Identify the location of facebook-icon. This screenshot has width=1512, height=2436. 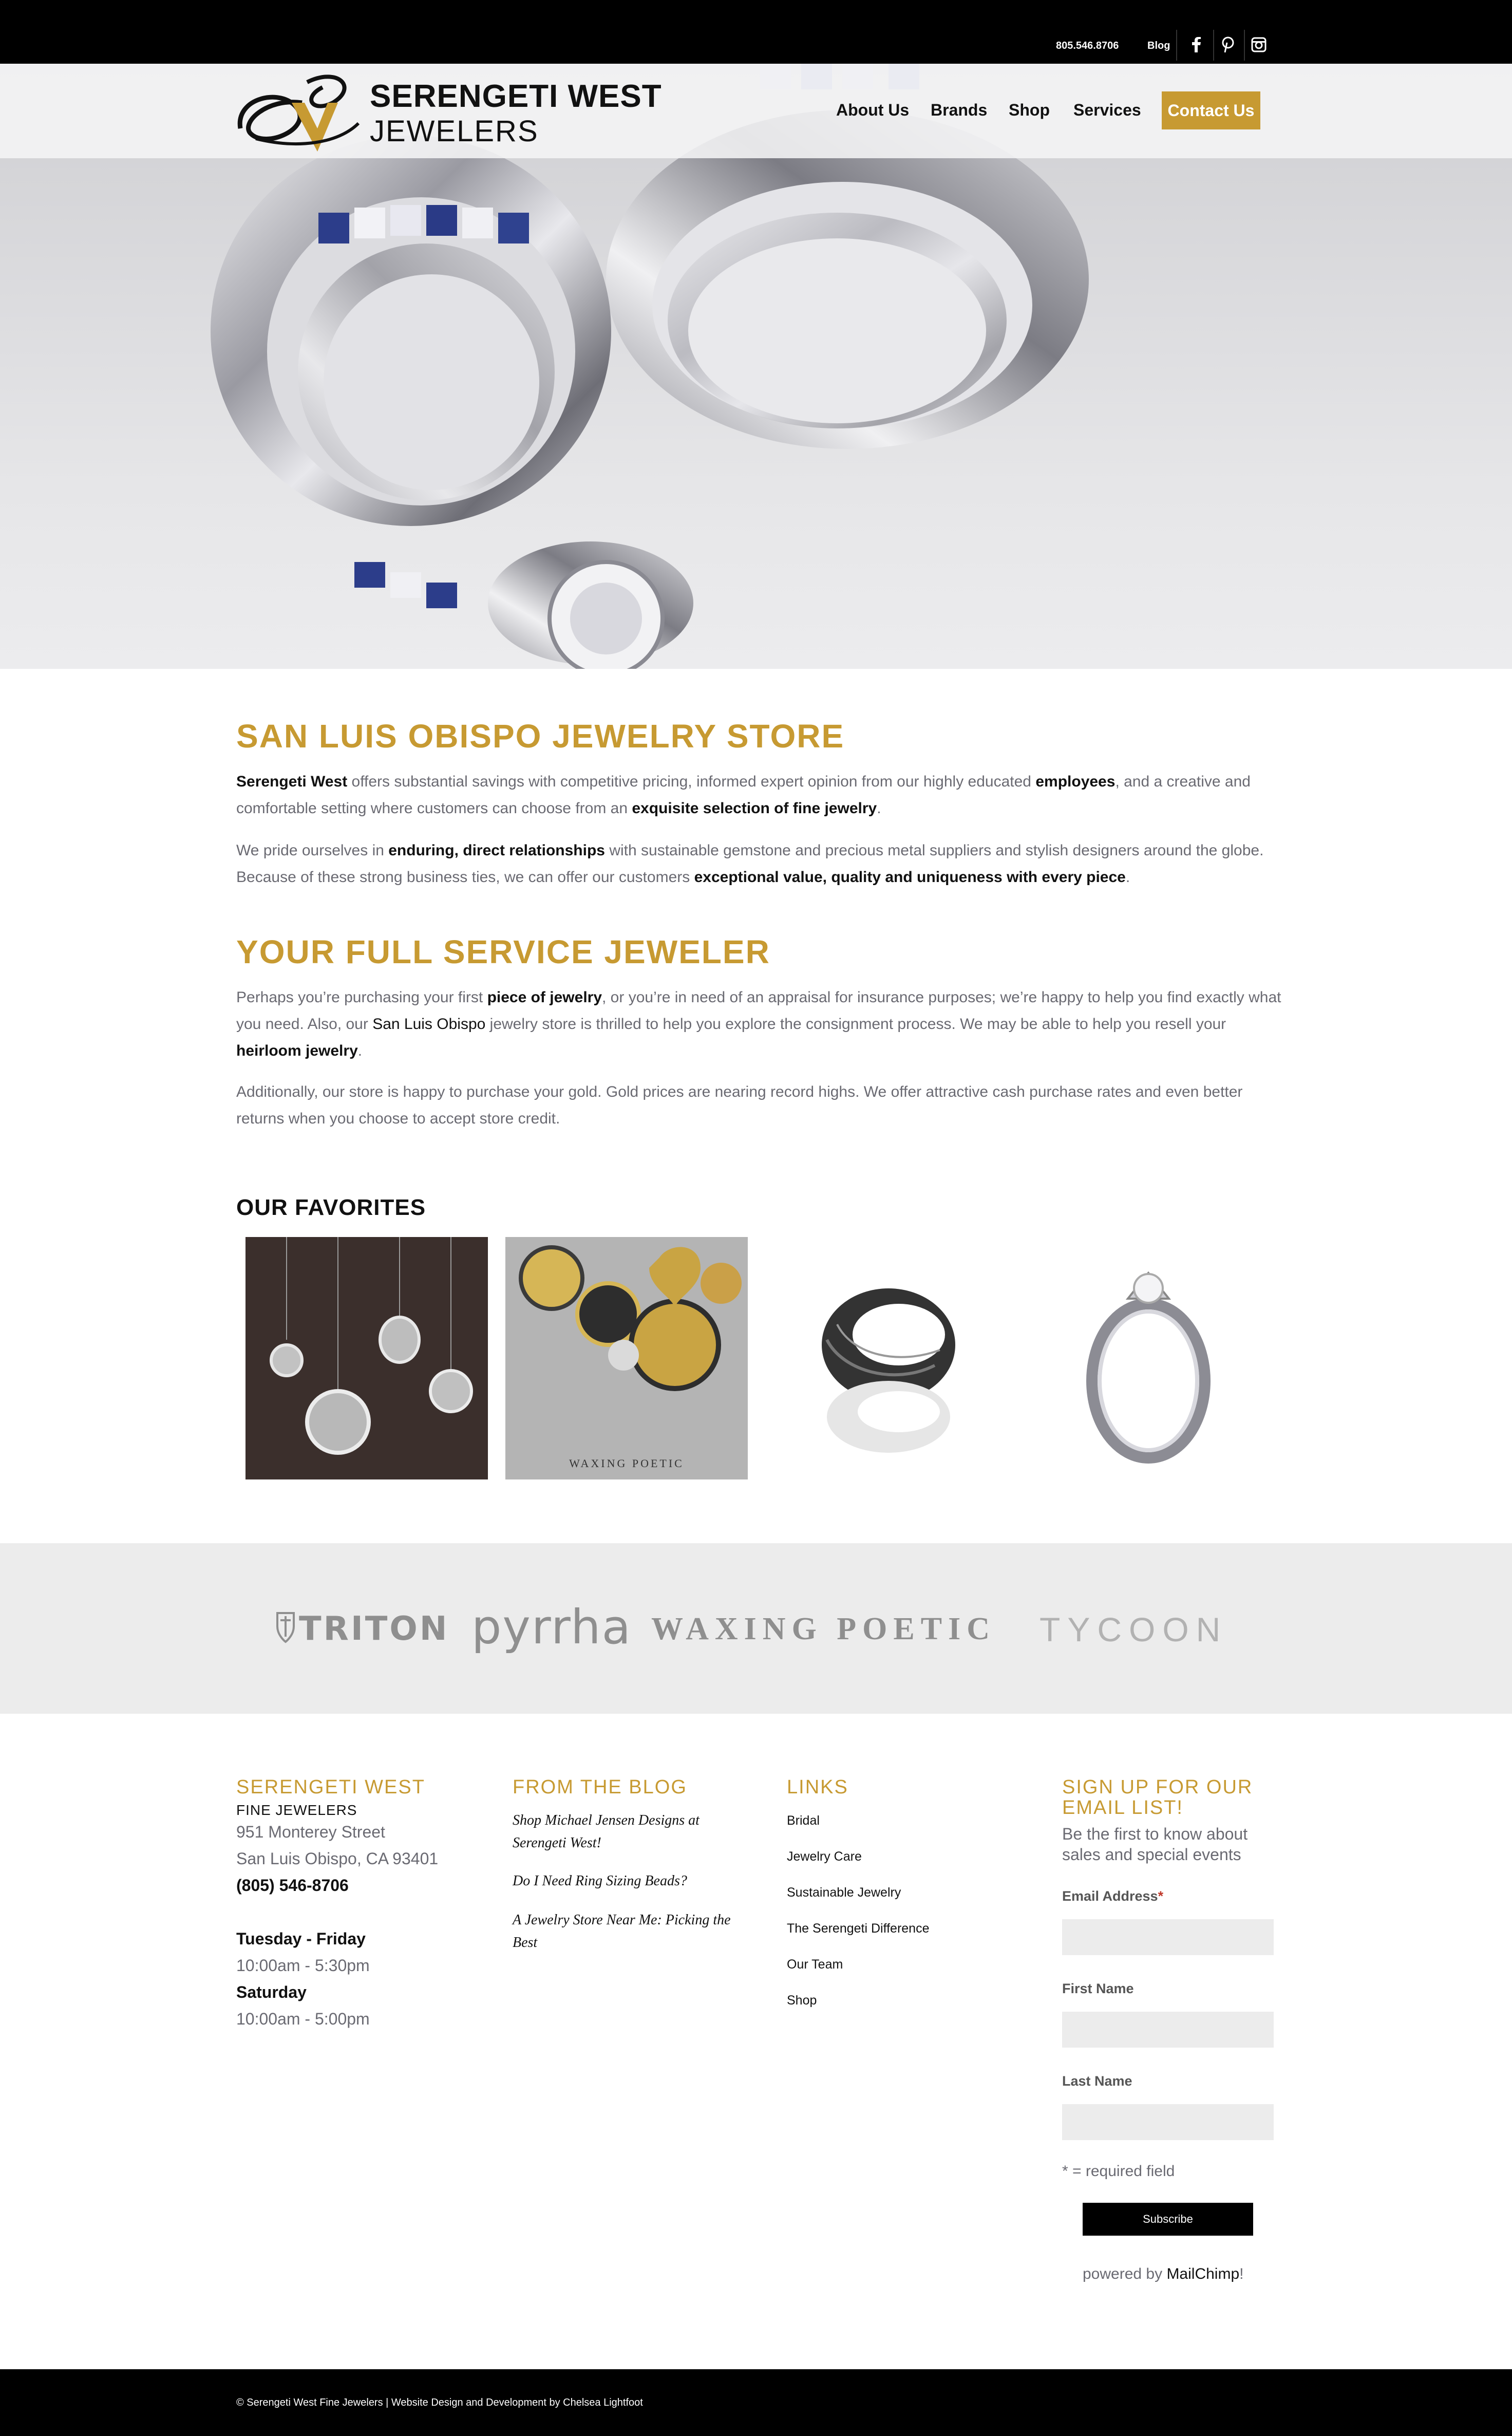
(1196, 44).